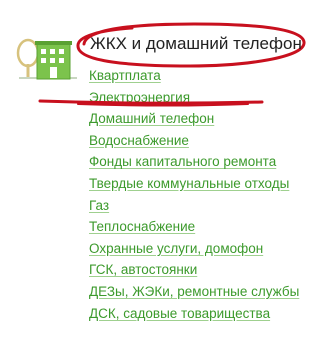 The image size is (334, 341). I want to click on list-item: Охранные услуги, домофон, so click(194, 249).